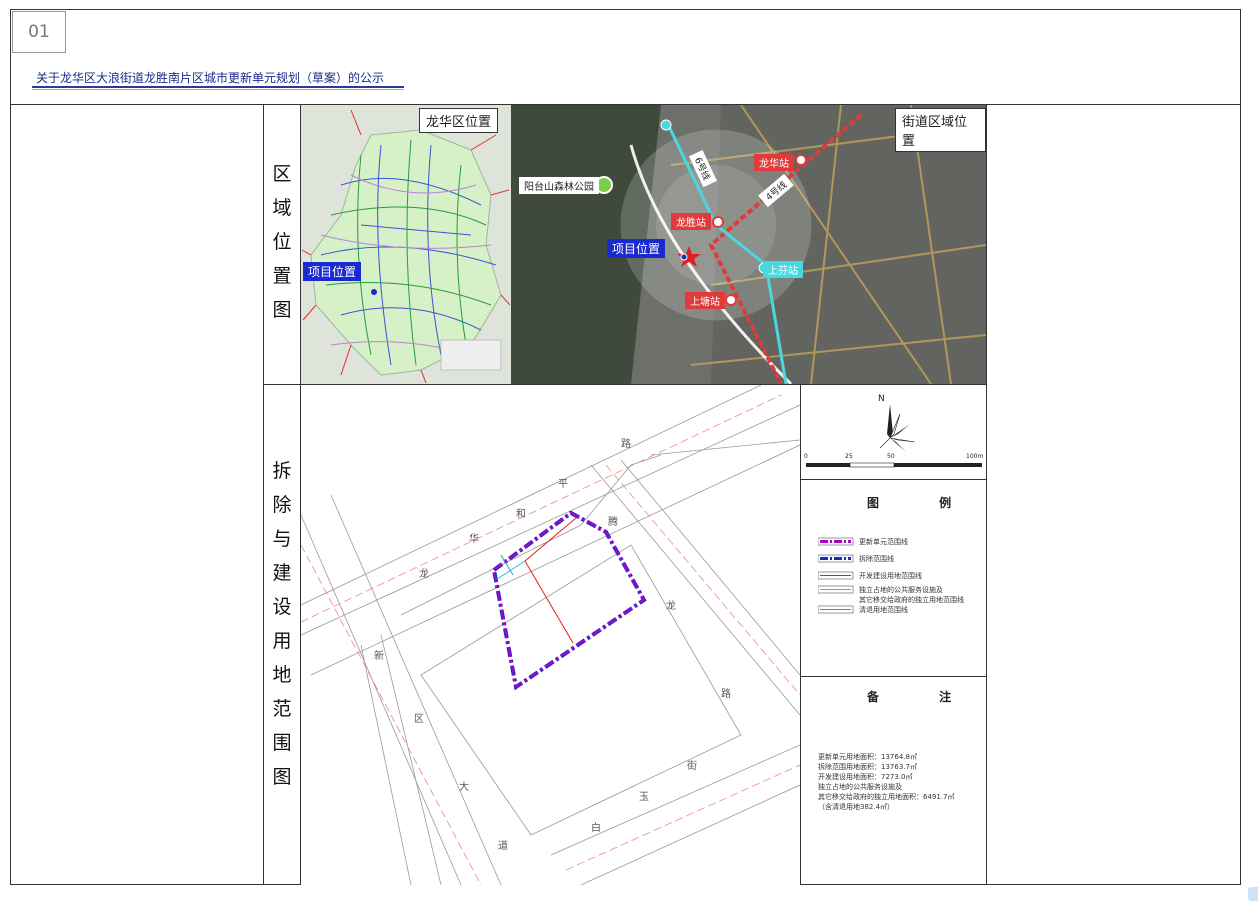  Describe the element at coordinates (876, 559) in the screenshot. I see `legend-item-demolition-boundary: 拆除范围线` at that location.